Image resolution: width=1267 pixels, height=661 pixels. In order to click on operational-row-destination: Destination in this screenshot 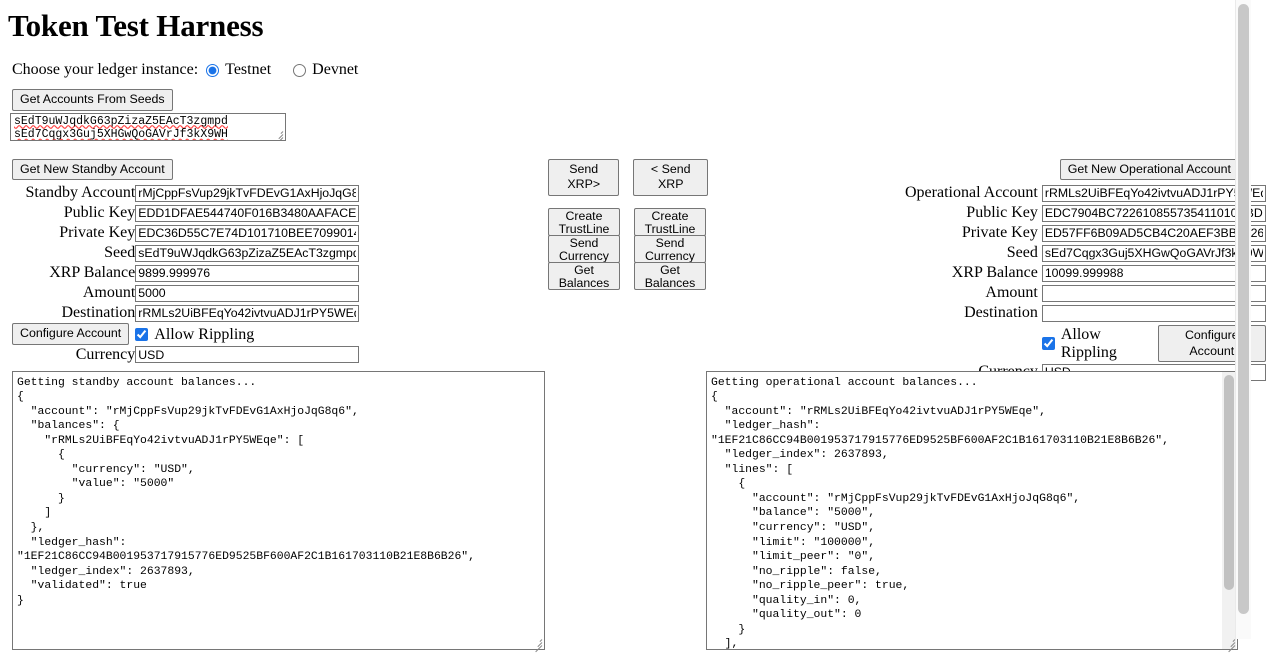, I will do `click(1085, 313)`.